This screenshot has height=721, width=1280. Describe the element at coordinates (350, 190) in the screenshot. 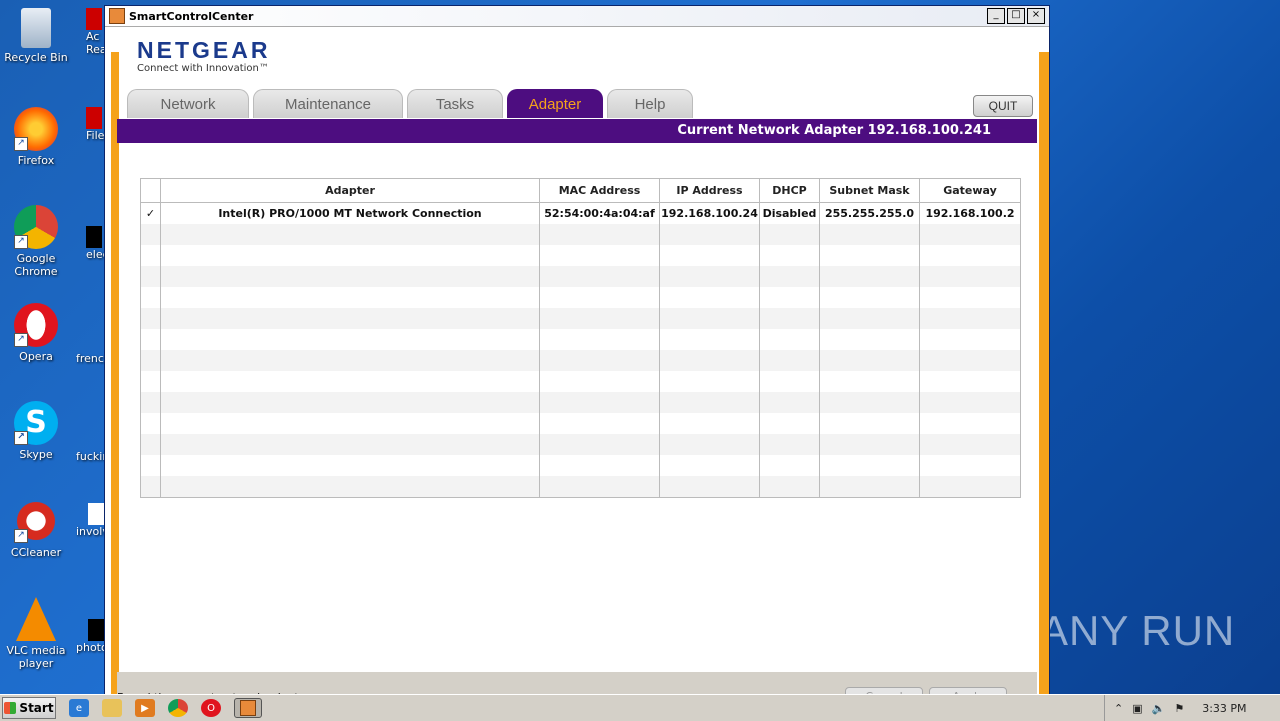

I see `column-header-adapter: Adapter` at that location.